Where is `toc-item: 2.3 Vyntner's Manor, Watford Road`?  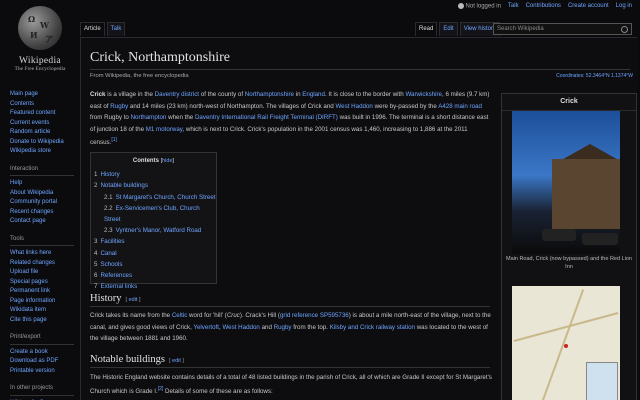 toc-item: 2.3 Vyntner's Manor, Watford Road is located at coordinates (155, 230).